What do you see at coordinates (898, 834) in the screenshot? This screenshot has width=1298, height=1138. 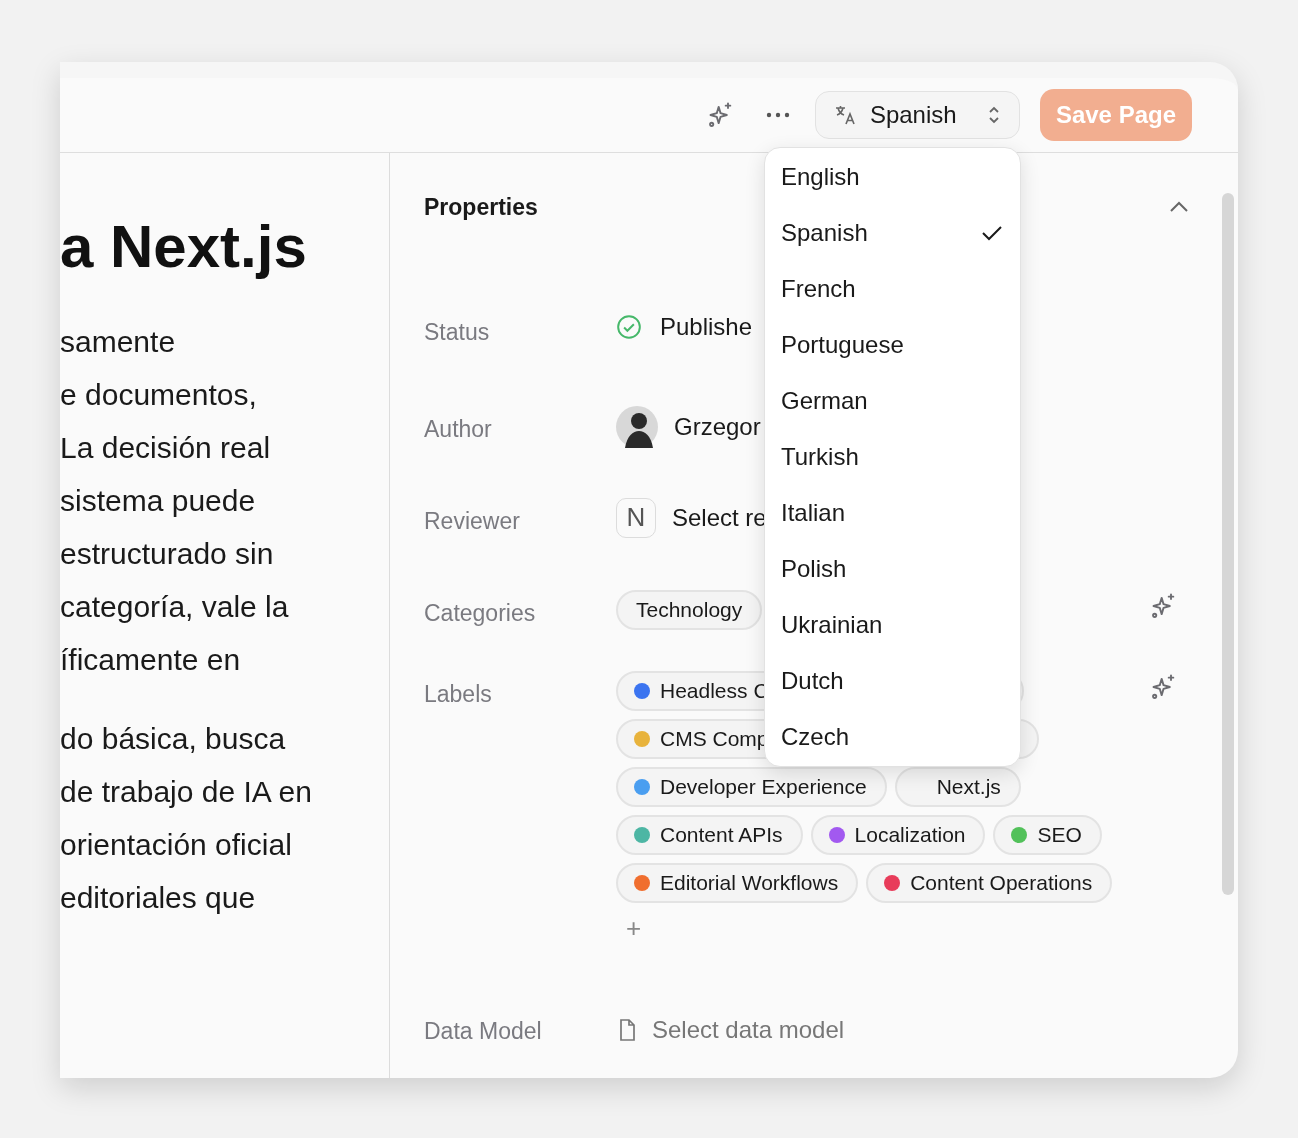 I see `label-tag: Localization` at bounding box center [898, 834].